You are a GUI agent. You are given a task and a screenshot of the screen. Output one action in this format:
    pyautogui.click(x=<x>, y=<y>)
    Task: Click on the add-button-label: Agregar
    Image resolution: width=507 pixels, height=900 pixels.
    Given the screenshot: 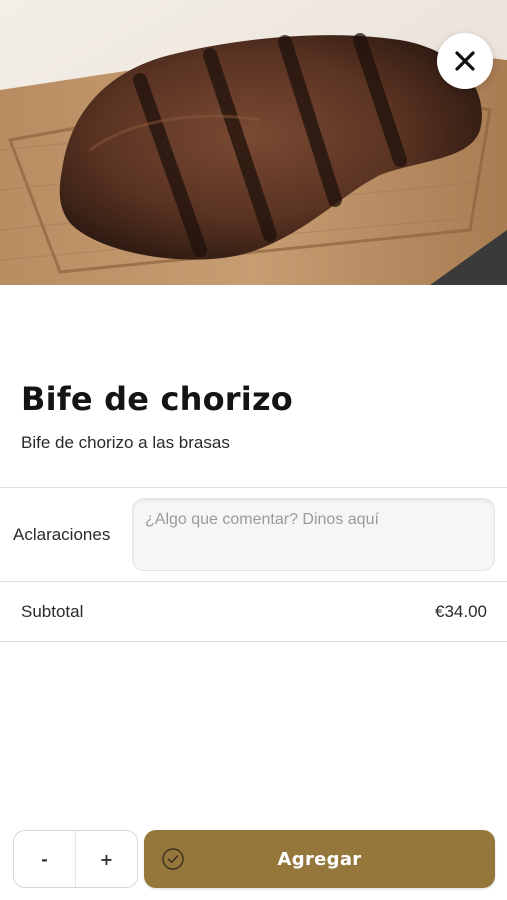 What is the action you would take?
    pyautogui.click(x=319, y=859)
    